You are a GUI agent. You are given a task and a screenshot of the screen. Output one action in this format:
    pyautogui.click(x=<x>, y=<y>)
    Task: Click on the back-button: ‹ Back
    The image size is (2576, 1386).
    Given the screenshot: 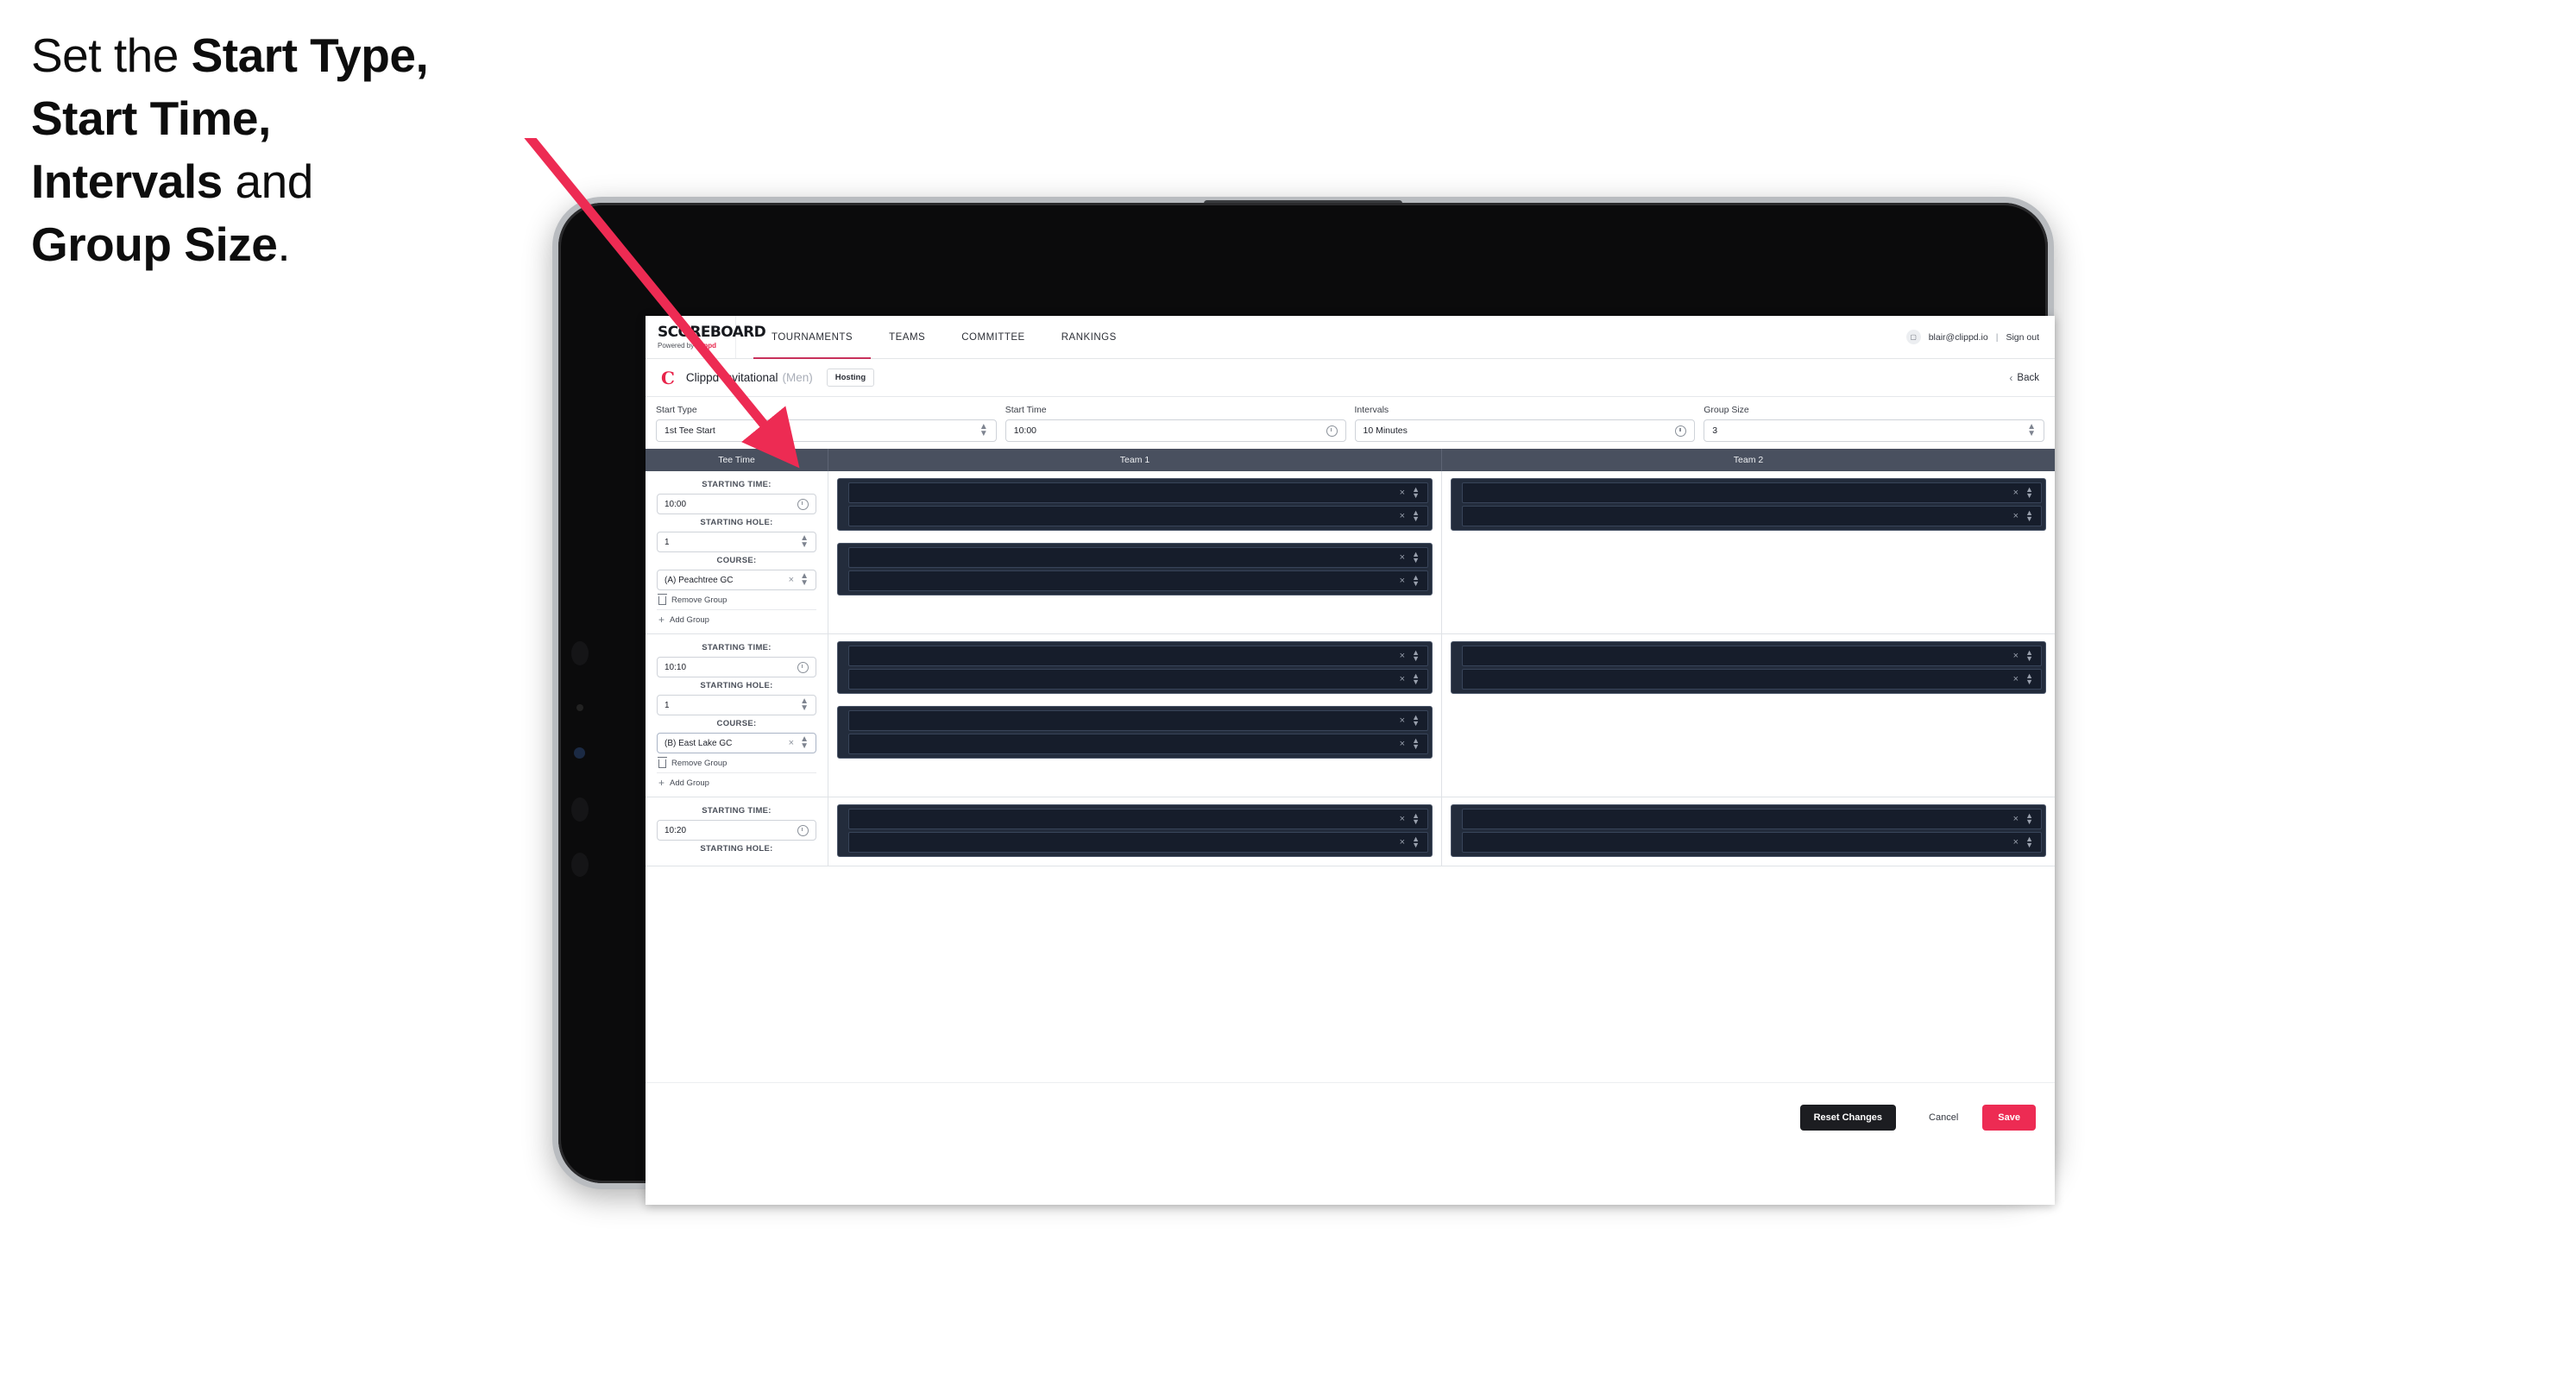 What is the action you would take?
    pyautogui.click(x=2024, y=378)
    